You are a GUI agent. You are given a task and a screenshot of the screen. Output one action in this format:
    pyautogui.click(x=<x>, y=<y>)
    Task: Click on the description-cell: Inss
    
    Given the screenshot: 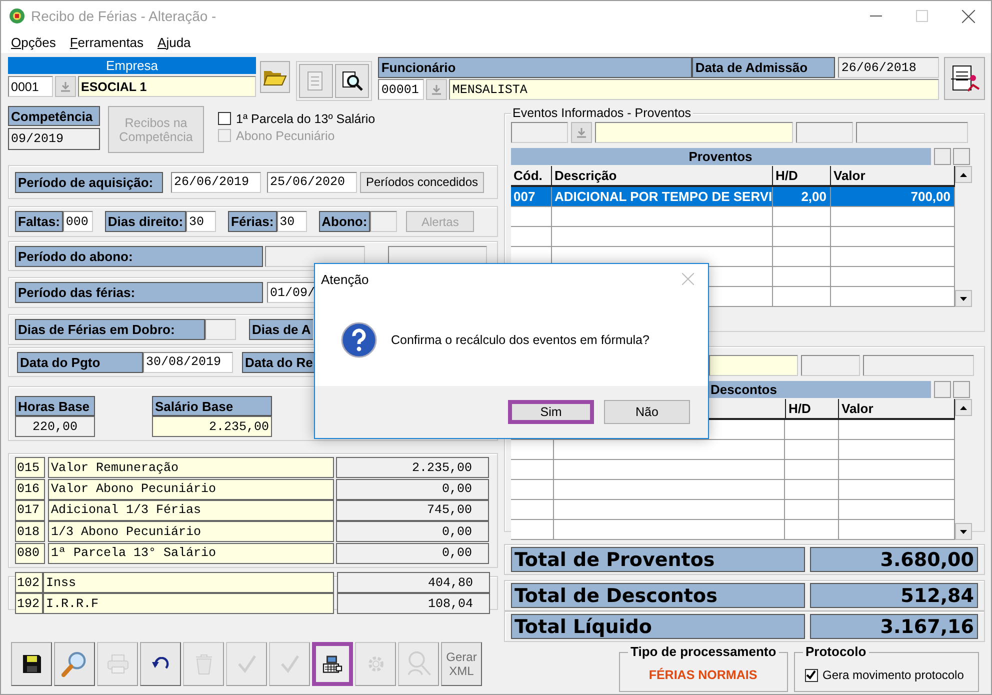 What is the action you would take?
    pyautogui.click(x=188, y=582)
    